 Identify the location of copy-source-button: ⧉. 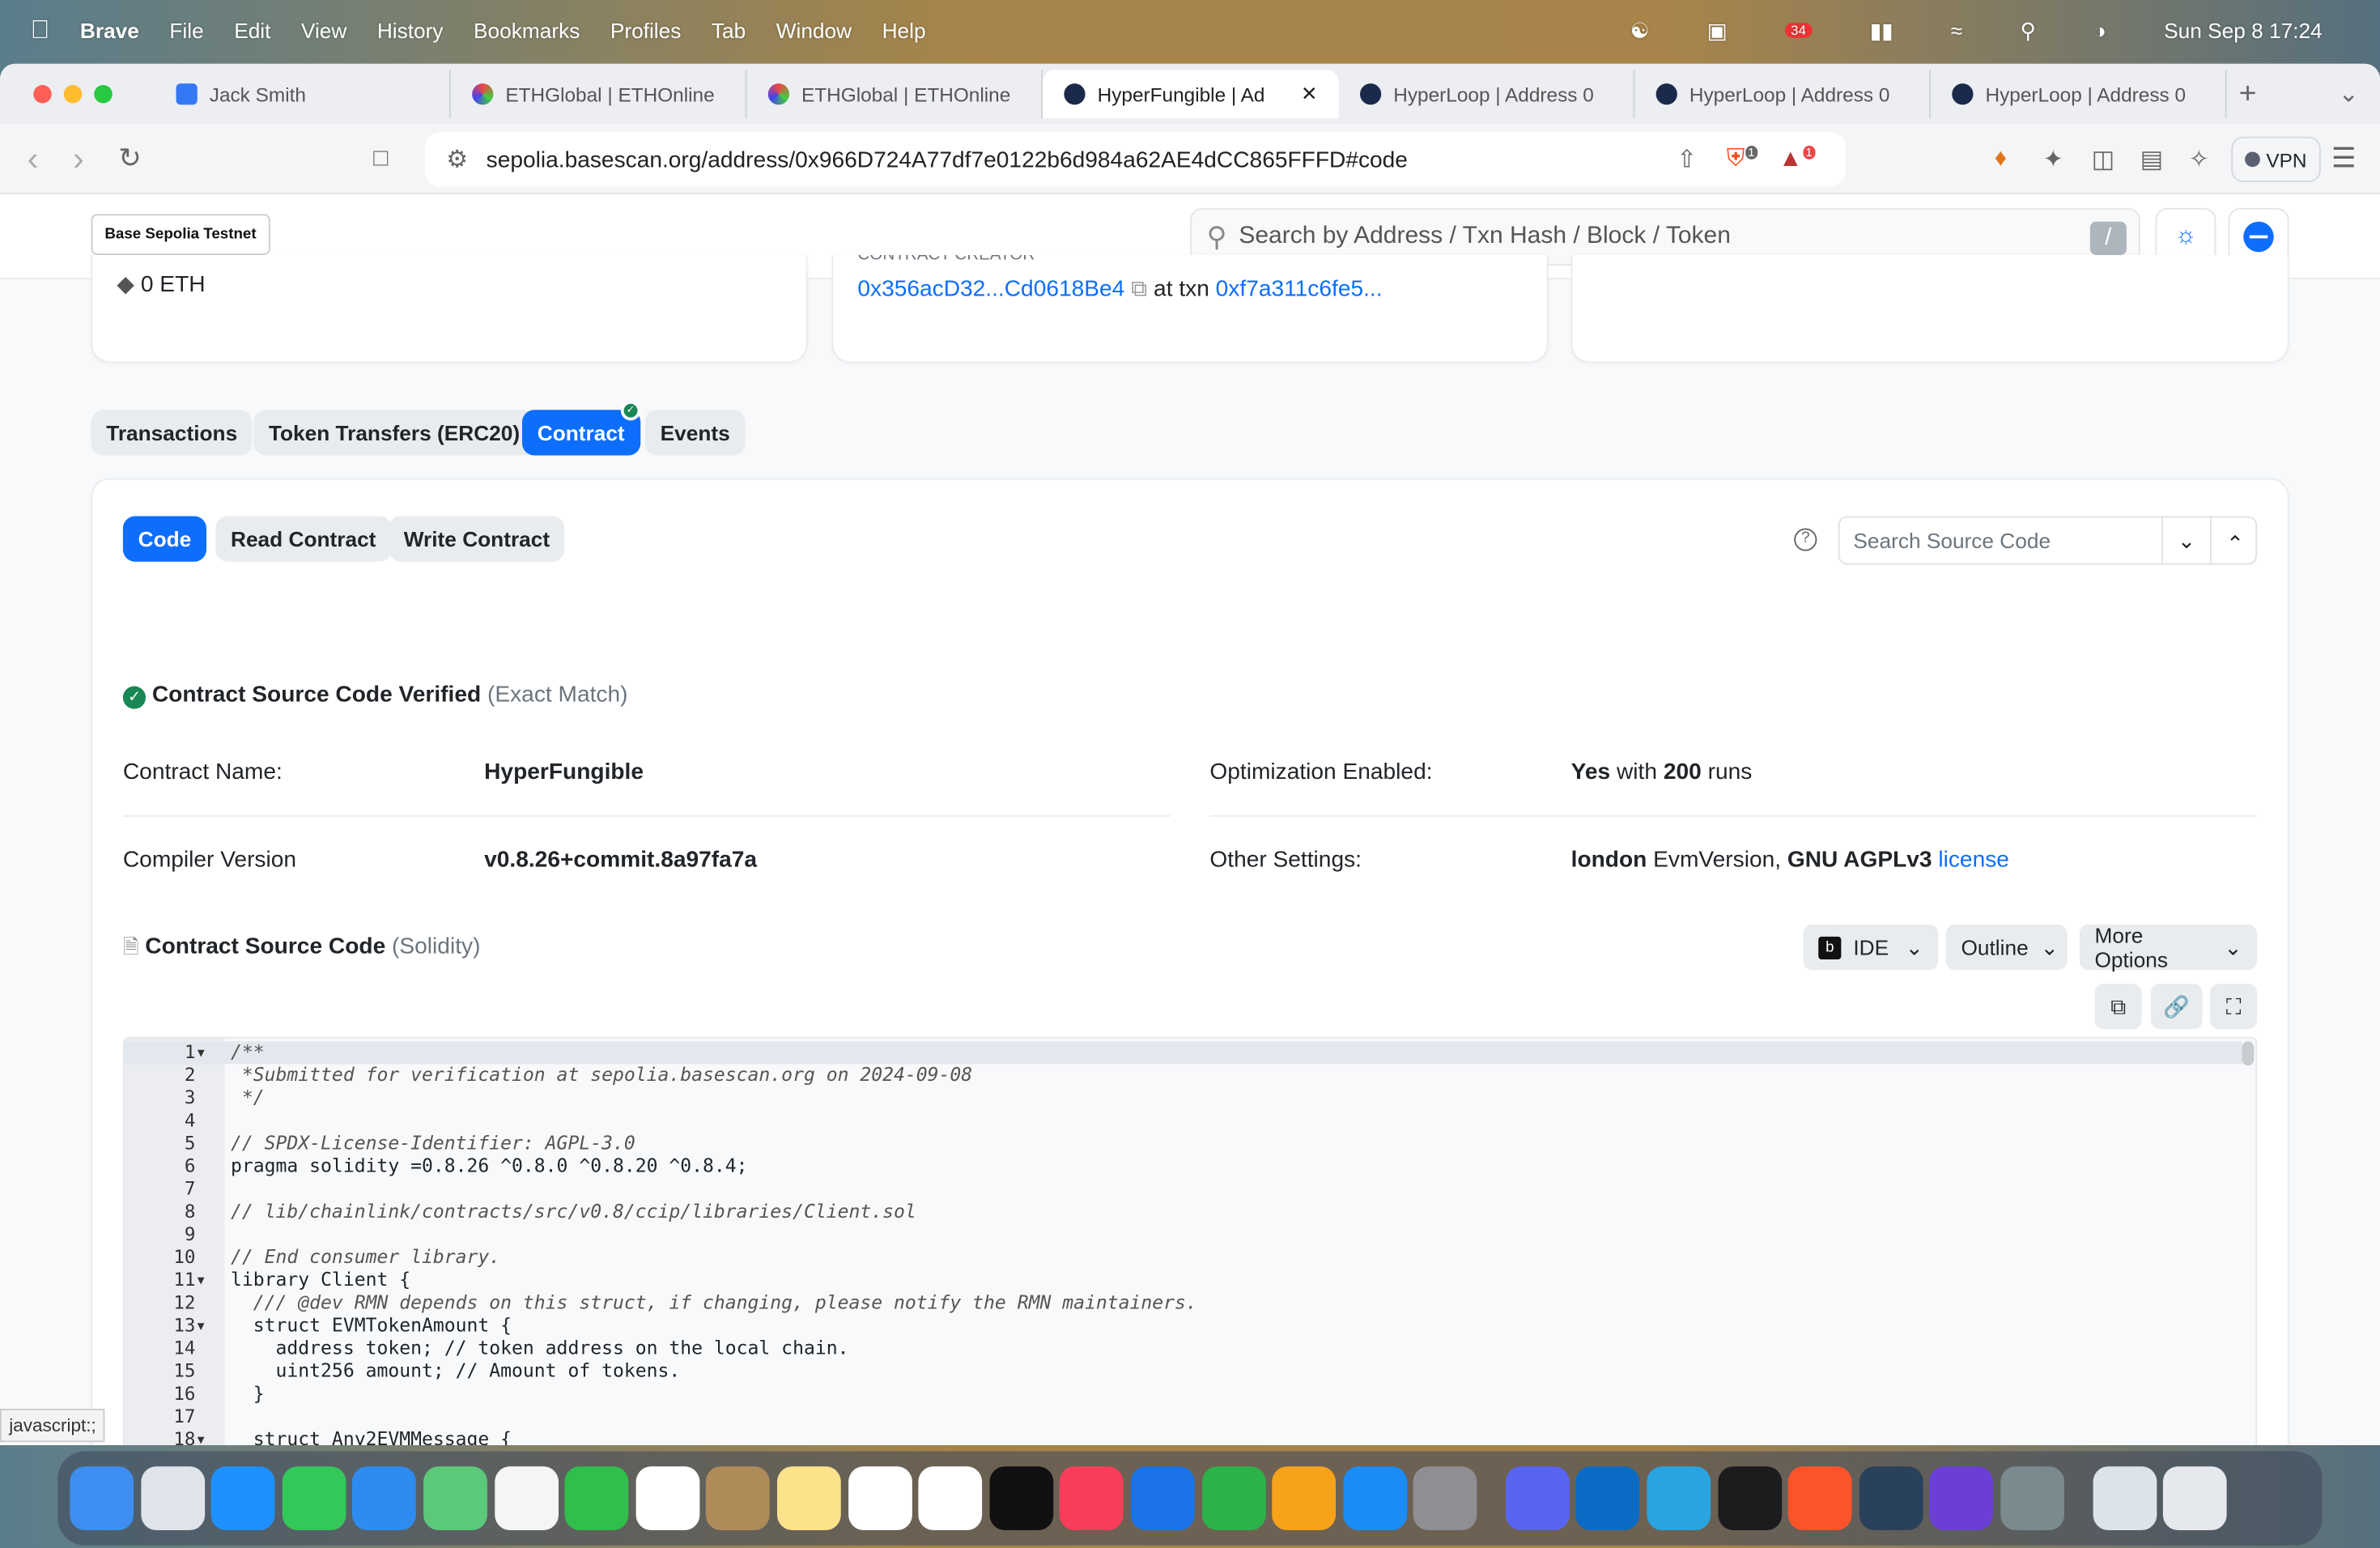
(2118, 1007).